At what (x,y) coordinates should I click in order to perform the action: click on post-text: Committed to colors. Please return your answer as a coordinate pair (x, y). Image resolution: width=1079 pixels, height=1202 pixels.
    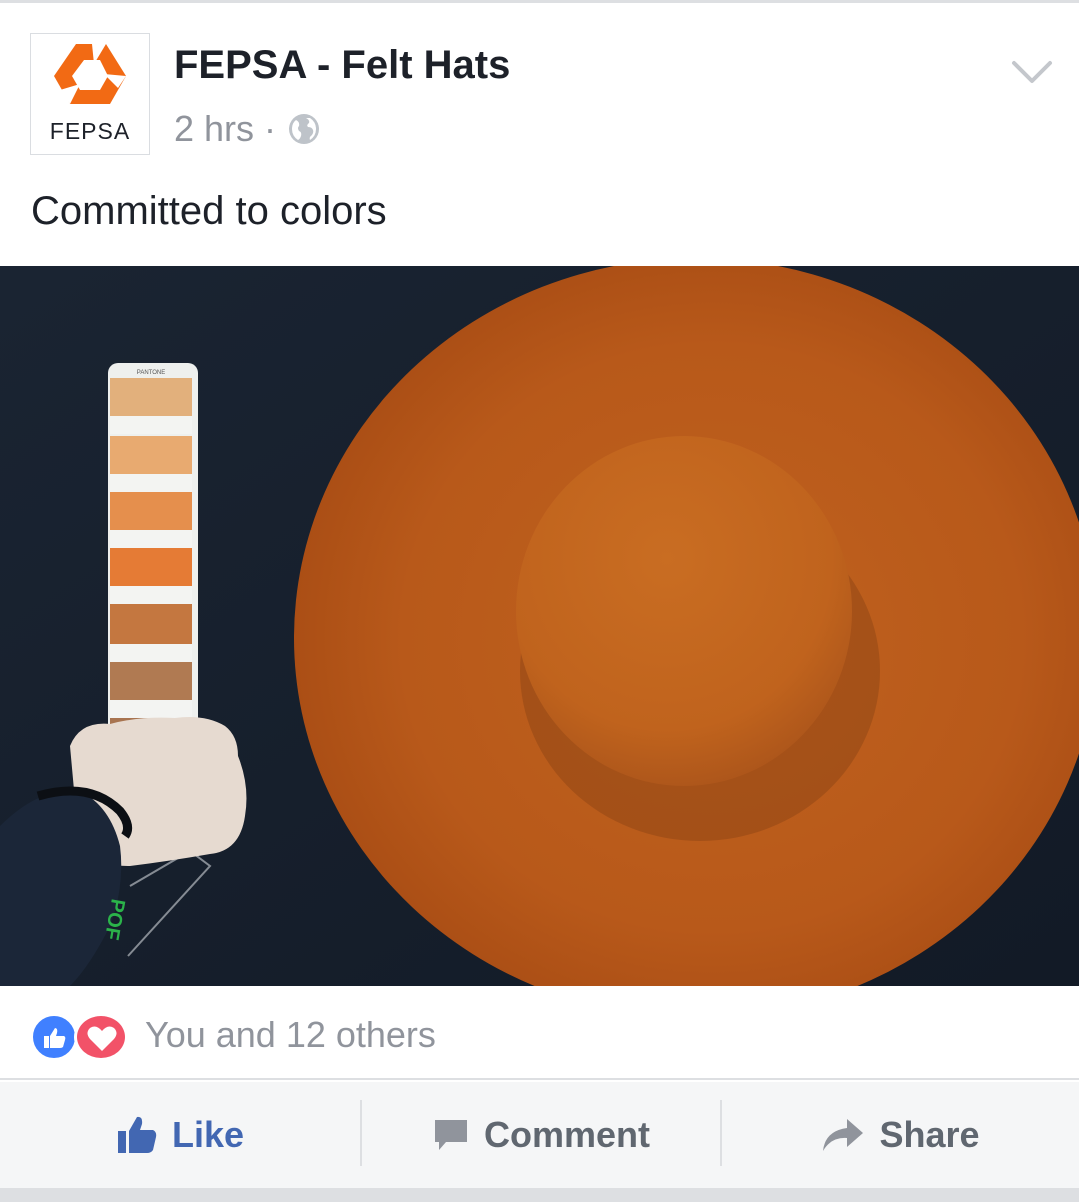
    Looking at the image, I should click on (209, 211).